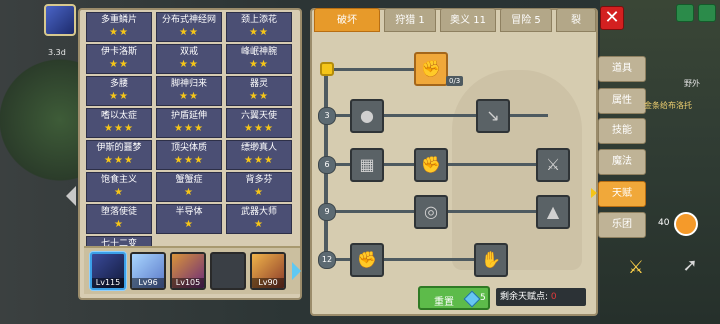  What do you see at coordinates (148, 271) in the screenshot?
I see `character-slot: Lv96` at bounding box center [148, 271].